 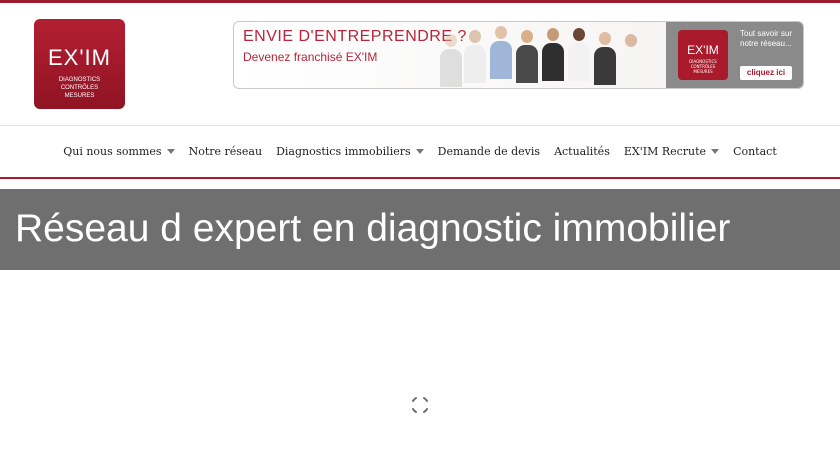 What do you see at coordinates (755, 151) in the screenshot?
I see `nav-item-contact: Contact` at bounding box center [755, 151].